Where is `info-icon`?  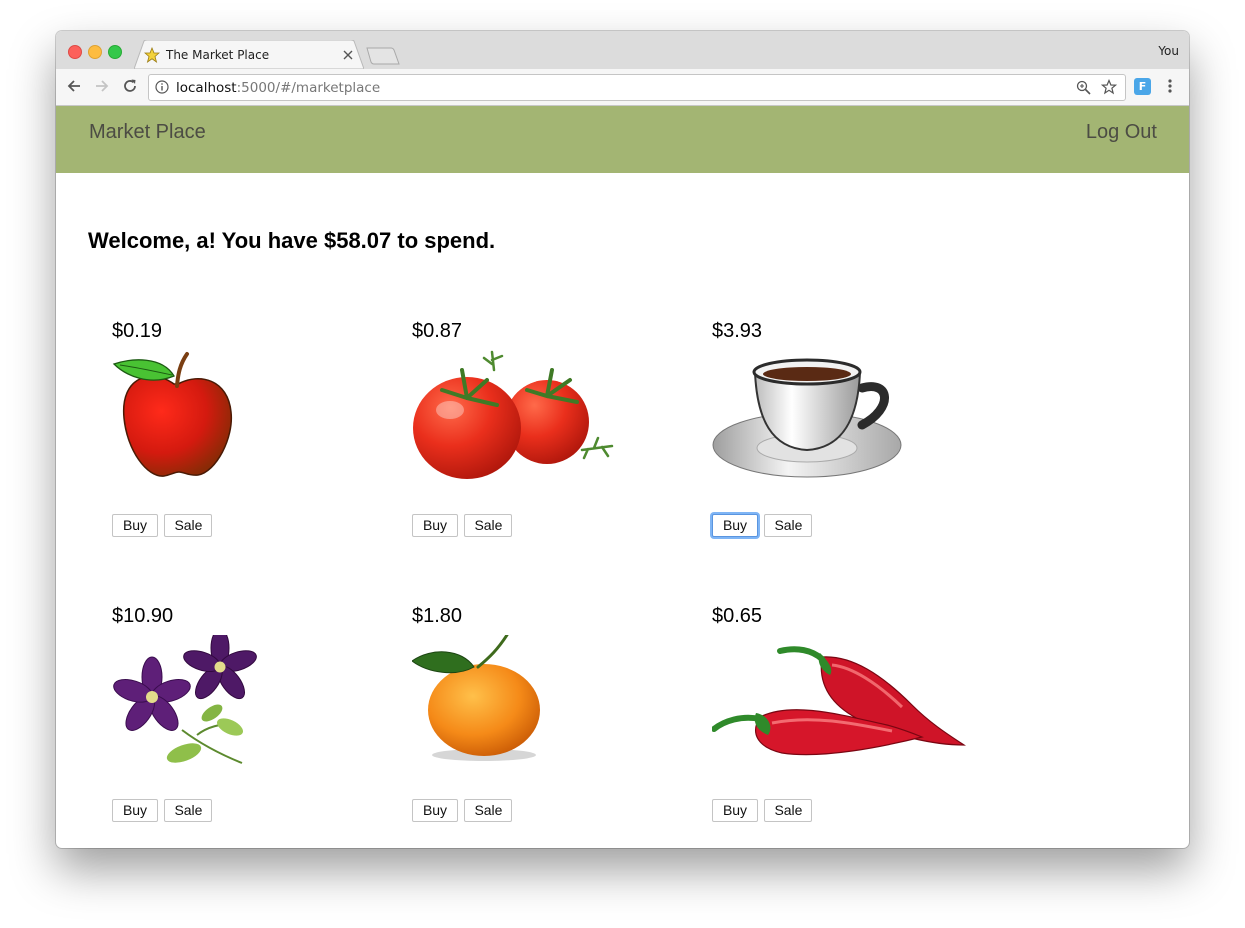 info-icon is located at coordinates (162, 89).